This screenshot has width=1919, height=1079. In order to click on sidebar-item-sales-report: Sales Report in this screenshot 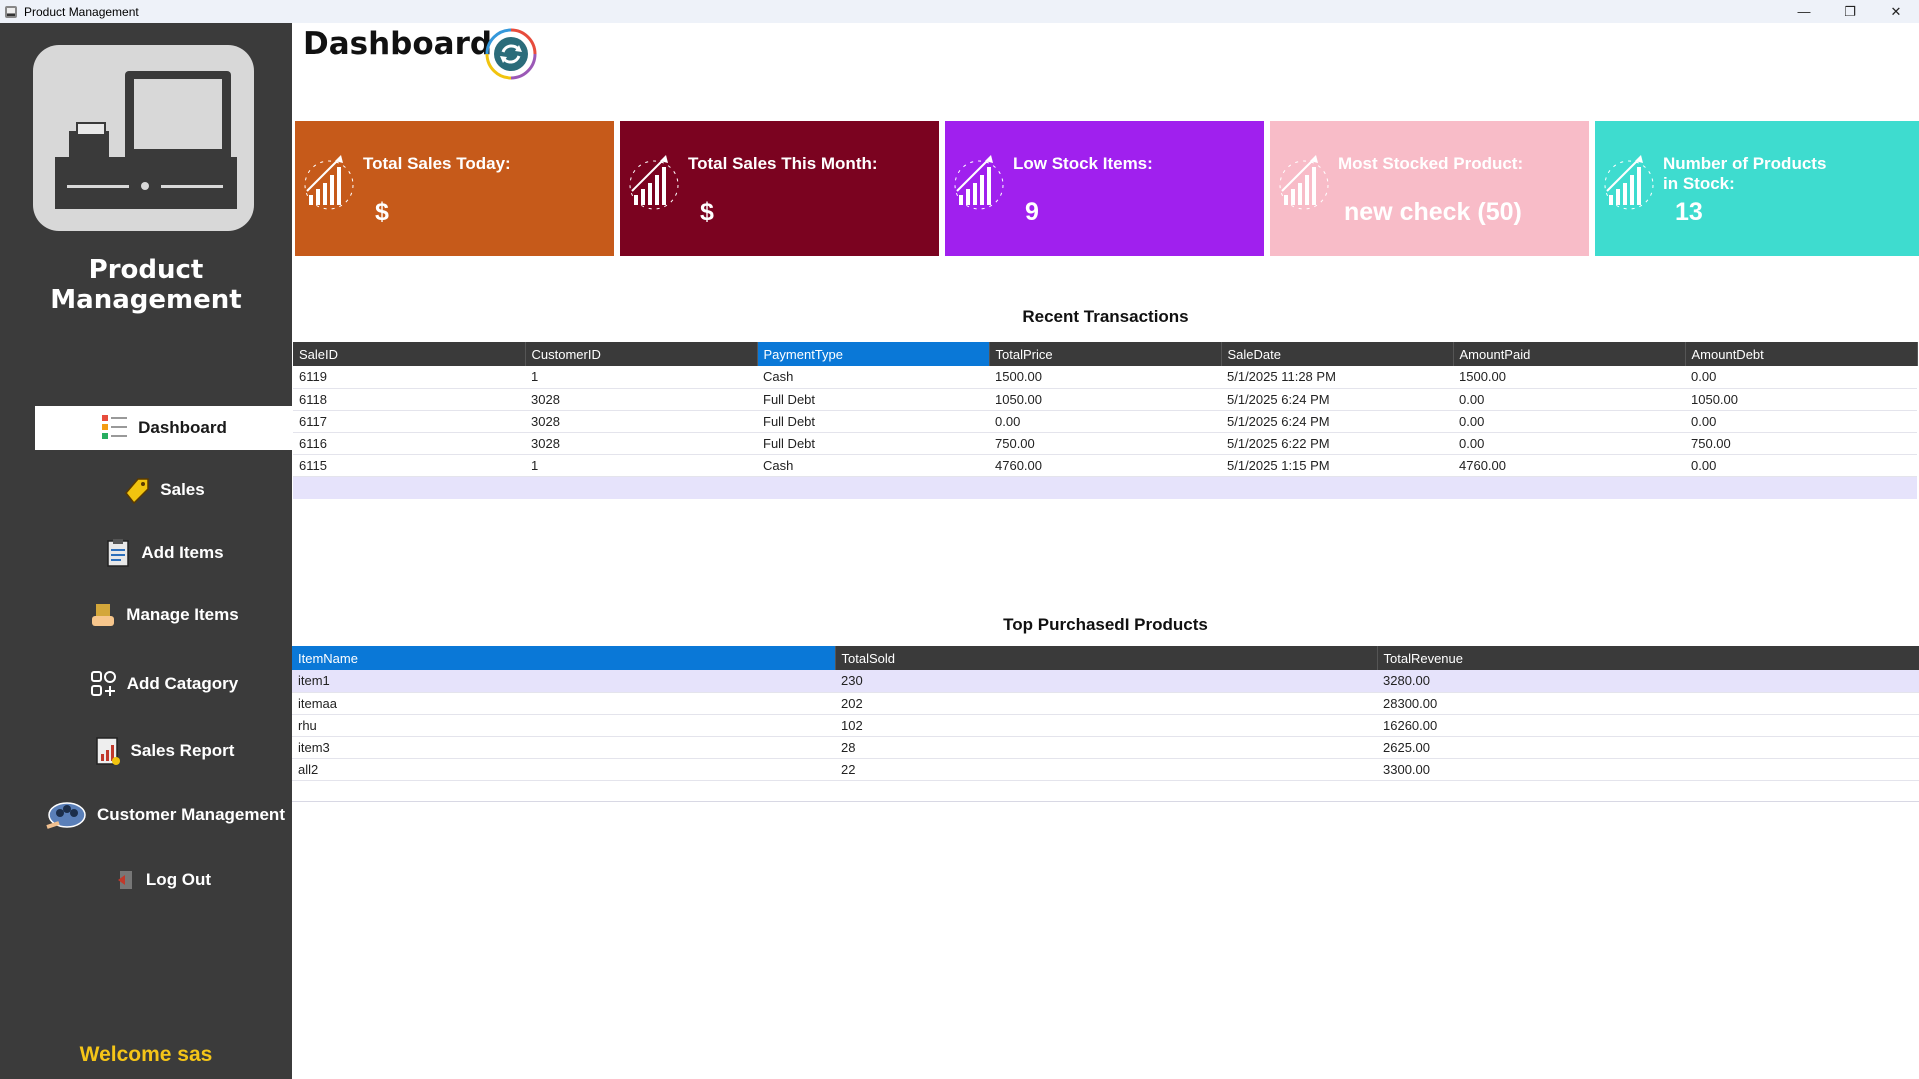, I will do `click(163, 751)`.